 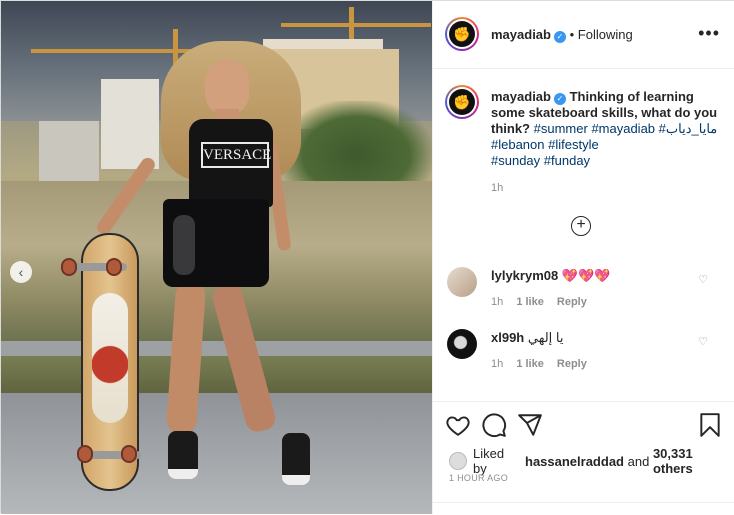 I want to click on building-white, so click(x=130, y=124).